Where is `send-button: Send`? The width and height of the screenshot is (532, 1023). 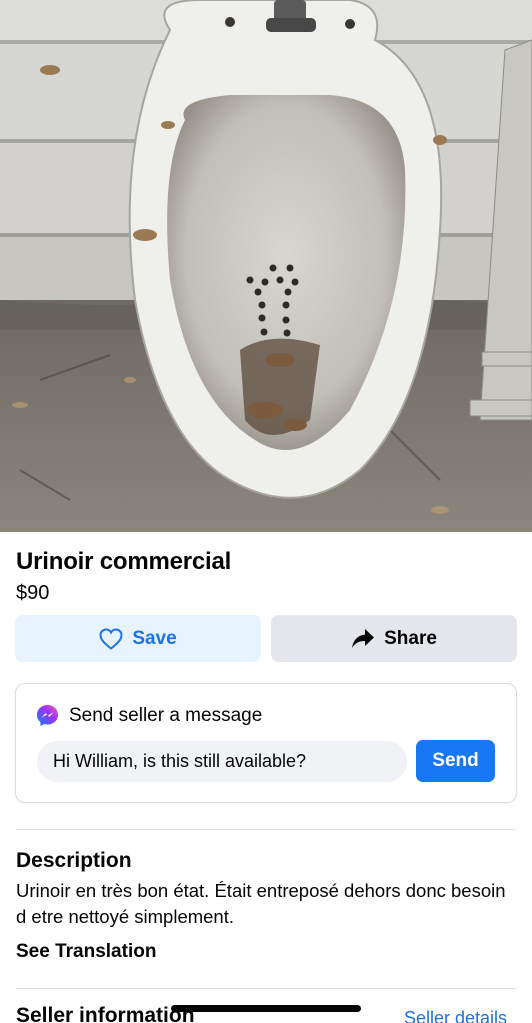 send-button: Send is located at coordinates (455, 761).